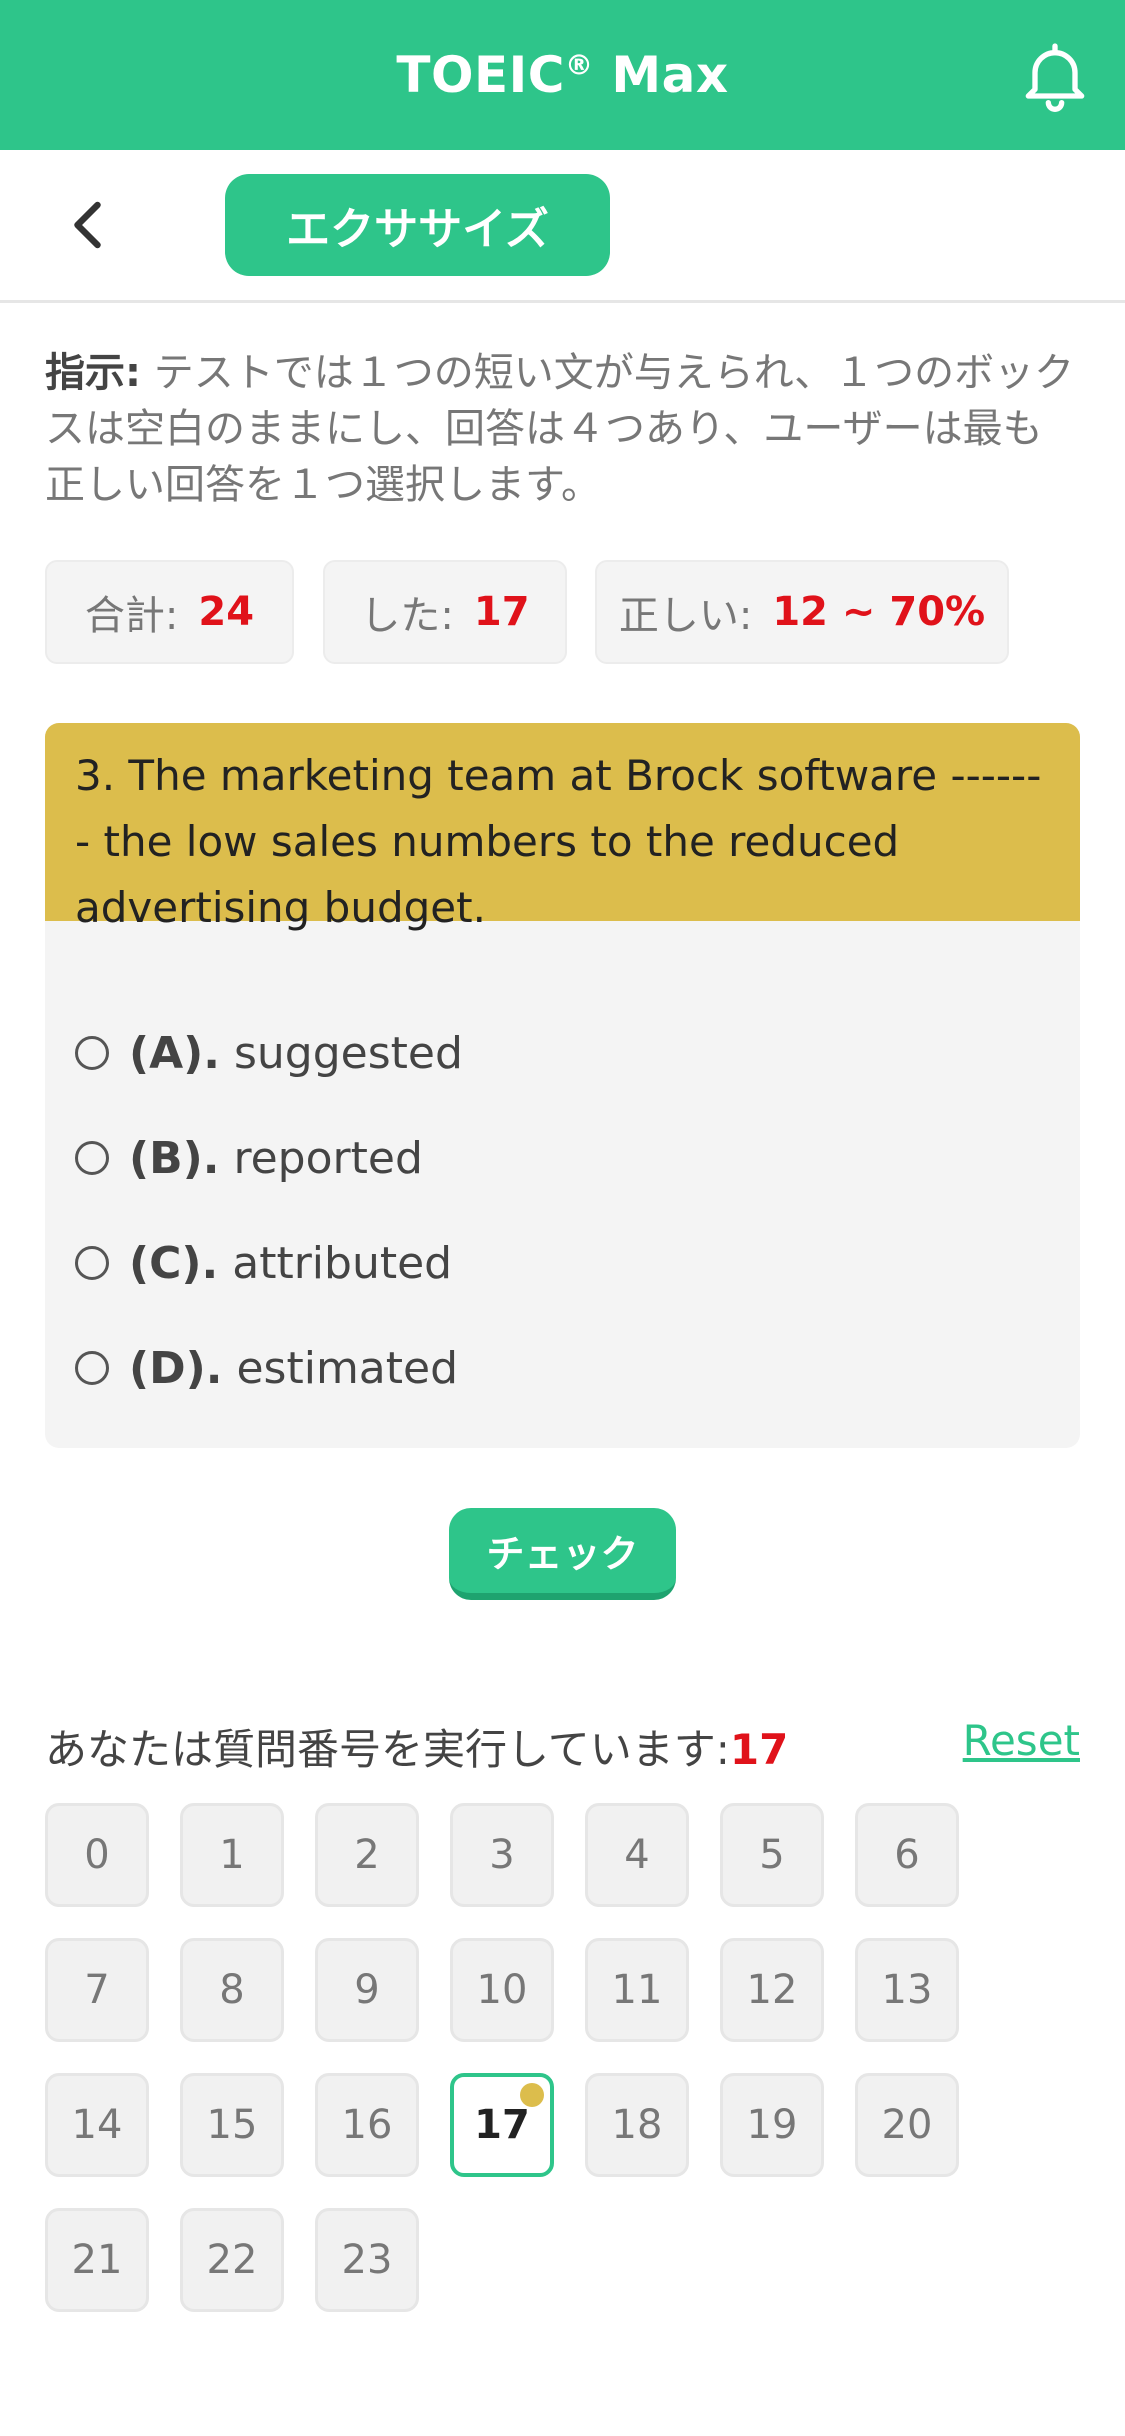 The width and height of the screenshot is (1125, 2436). Describe the element at coordinates (1055, 76) in the screenshot. I see `bell-icon` at that location.